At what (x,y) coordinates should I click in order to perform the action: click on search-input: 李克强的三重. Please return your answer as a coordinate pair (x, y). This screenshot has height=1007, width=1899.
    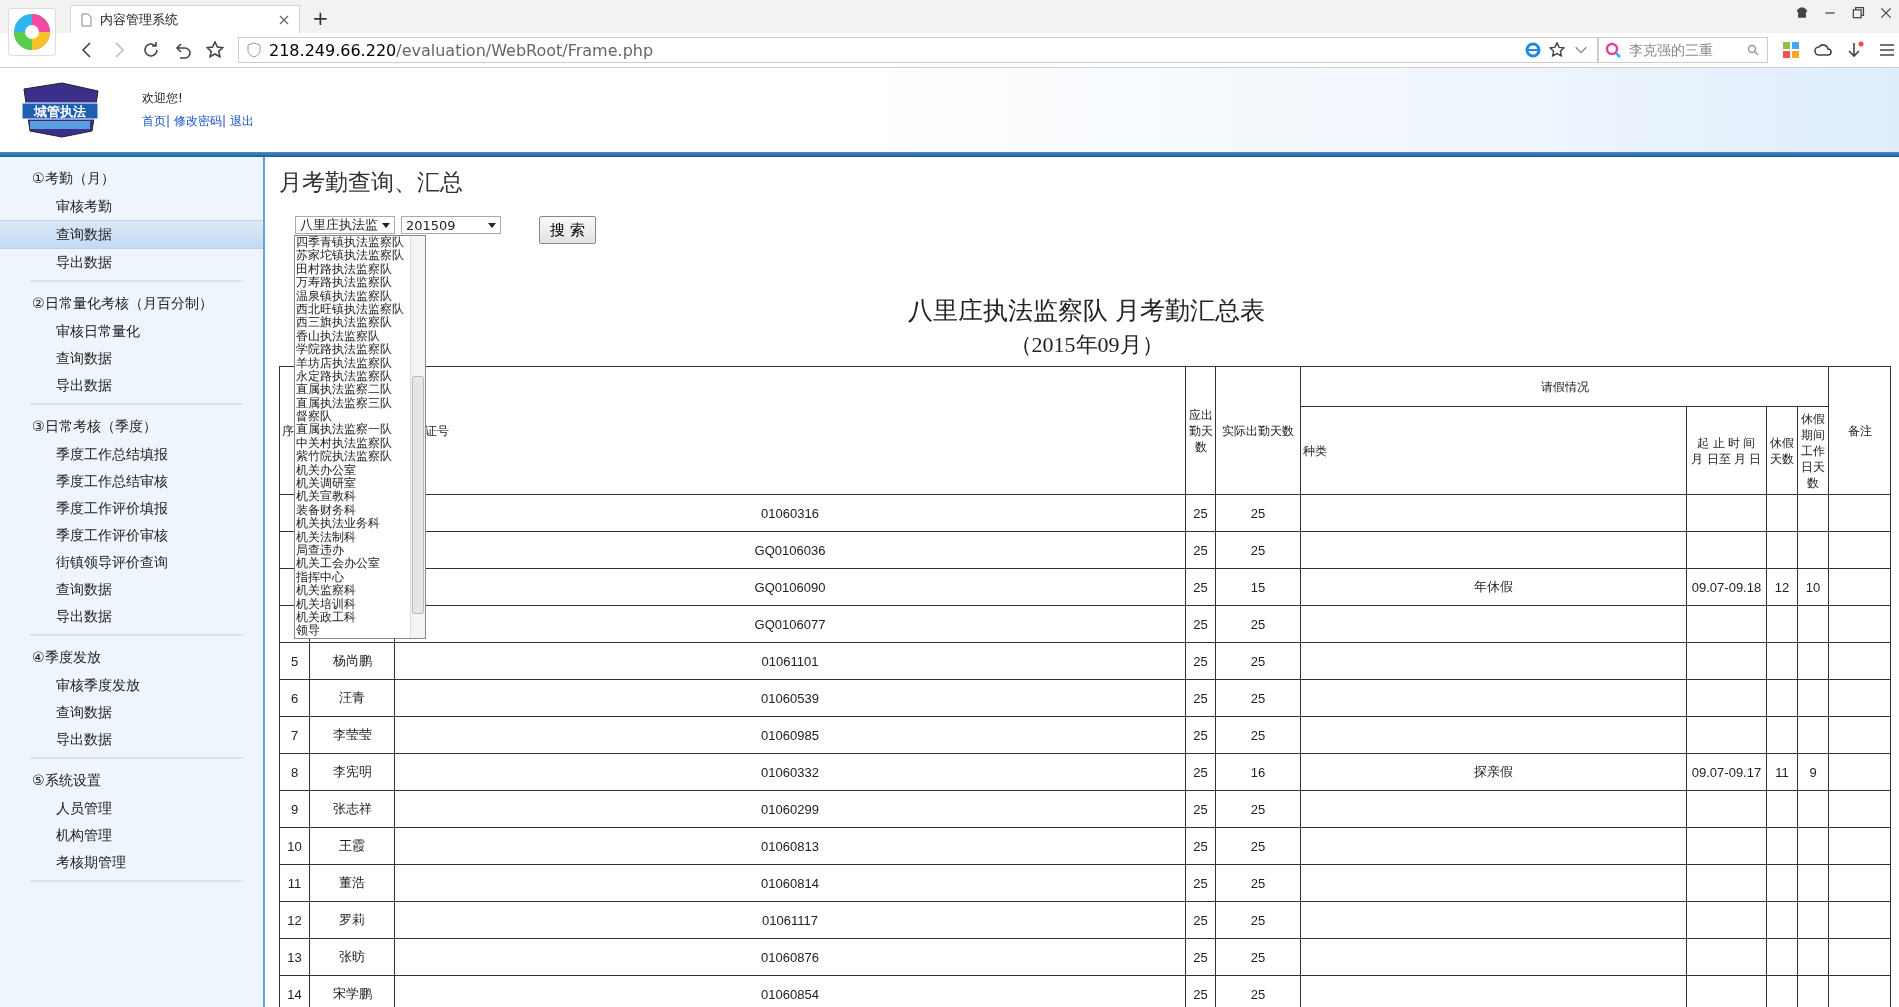
    Looking at the image, I should click on (1684, 50).